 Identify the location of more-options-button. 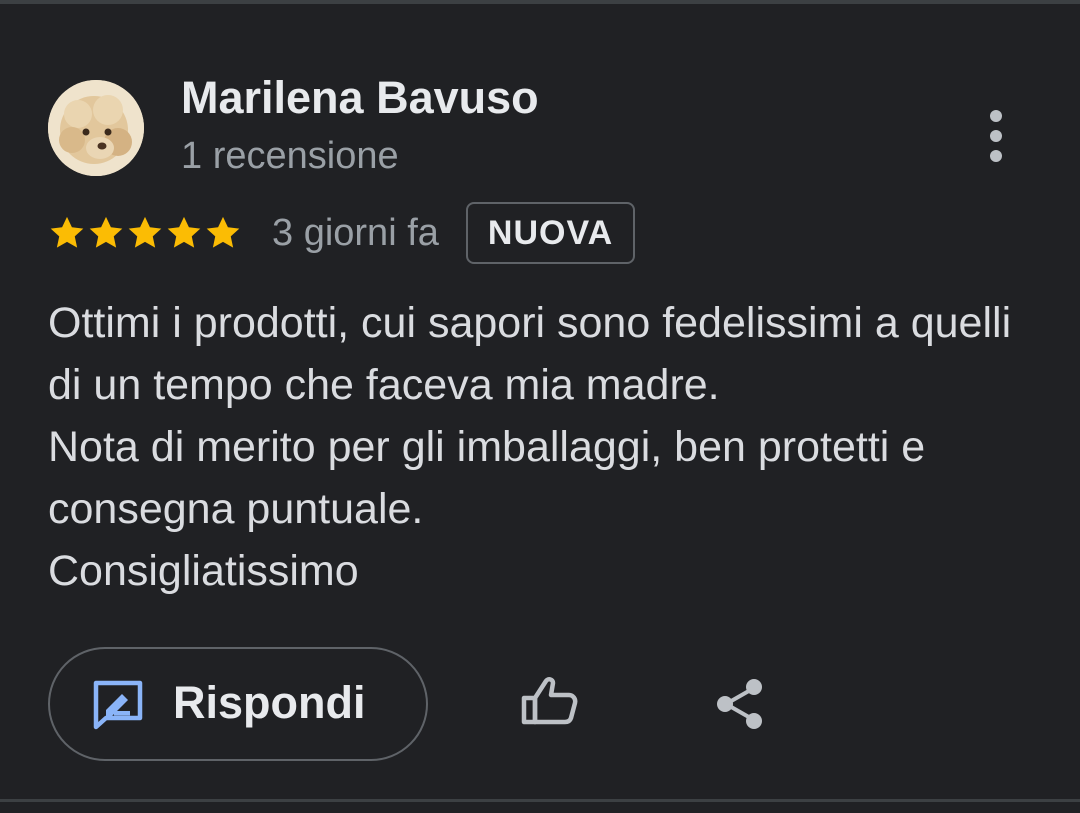
(996, 136).